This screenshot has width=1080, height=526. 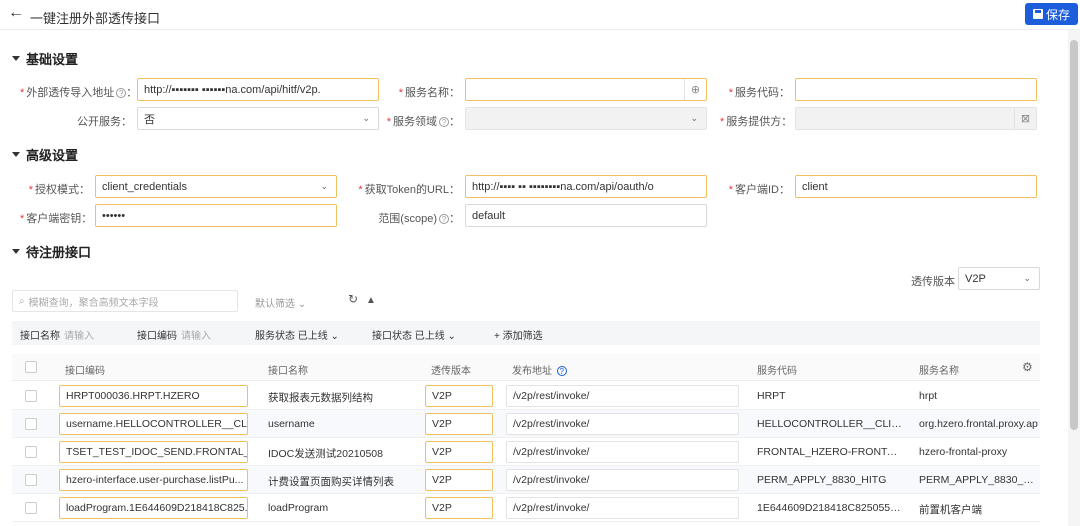 I want to click on interface-code-input: HRPT000036.HRPT.HZERO, so click(x=153, y=396).